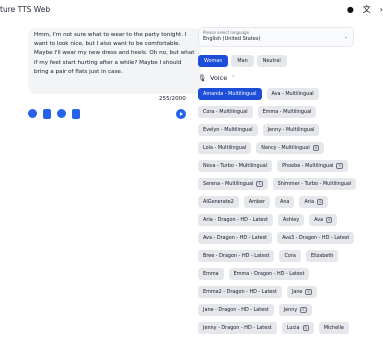 This screenshot has height=340, width=383. Describe the element at coordinates (202, 78) in the screenshot. I see `microphone-icon: 🎙` at that location.